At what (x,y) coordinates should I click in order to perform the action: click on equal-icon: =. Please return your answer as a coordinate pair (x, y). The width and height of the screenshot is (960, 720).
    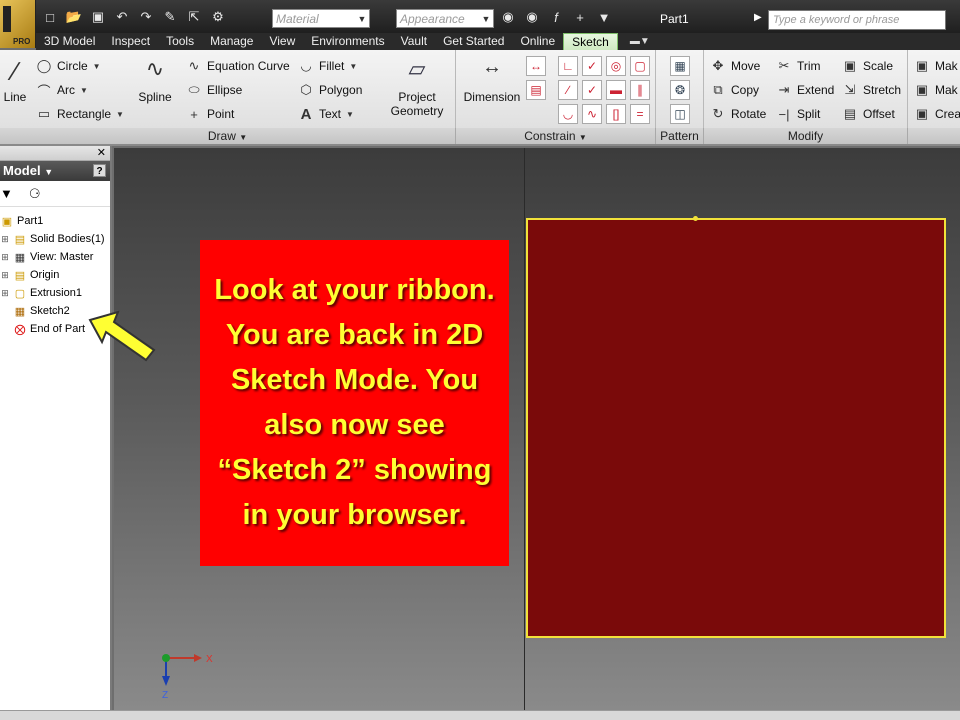
    Looking at the image, I should click on (640, 114).